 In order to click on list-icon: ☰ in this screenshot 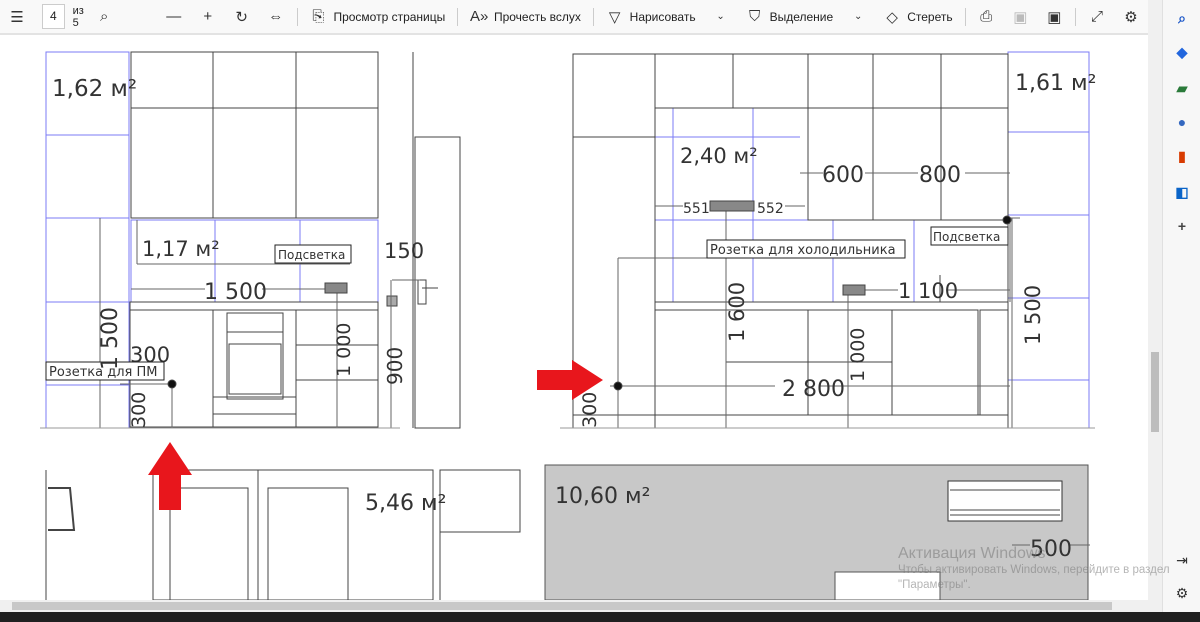, I will do `click(17, 17)`.